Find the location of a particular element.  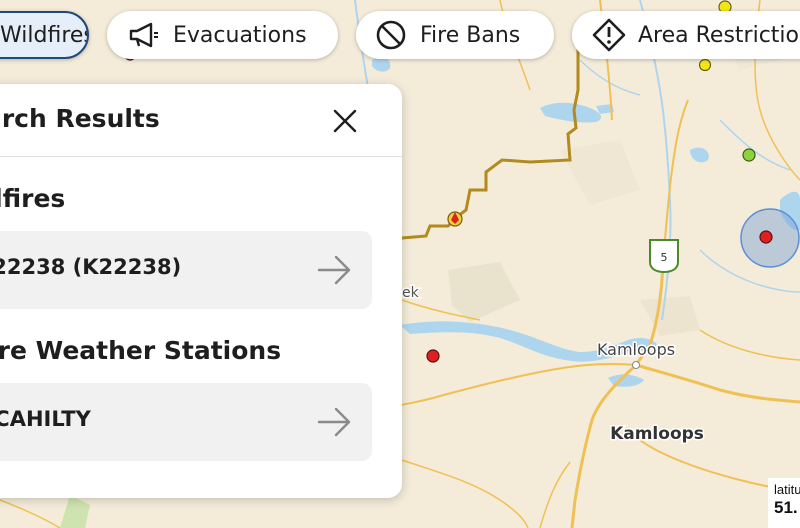

highway-5-shield: 5 is located at coordinates (664, 256).